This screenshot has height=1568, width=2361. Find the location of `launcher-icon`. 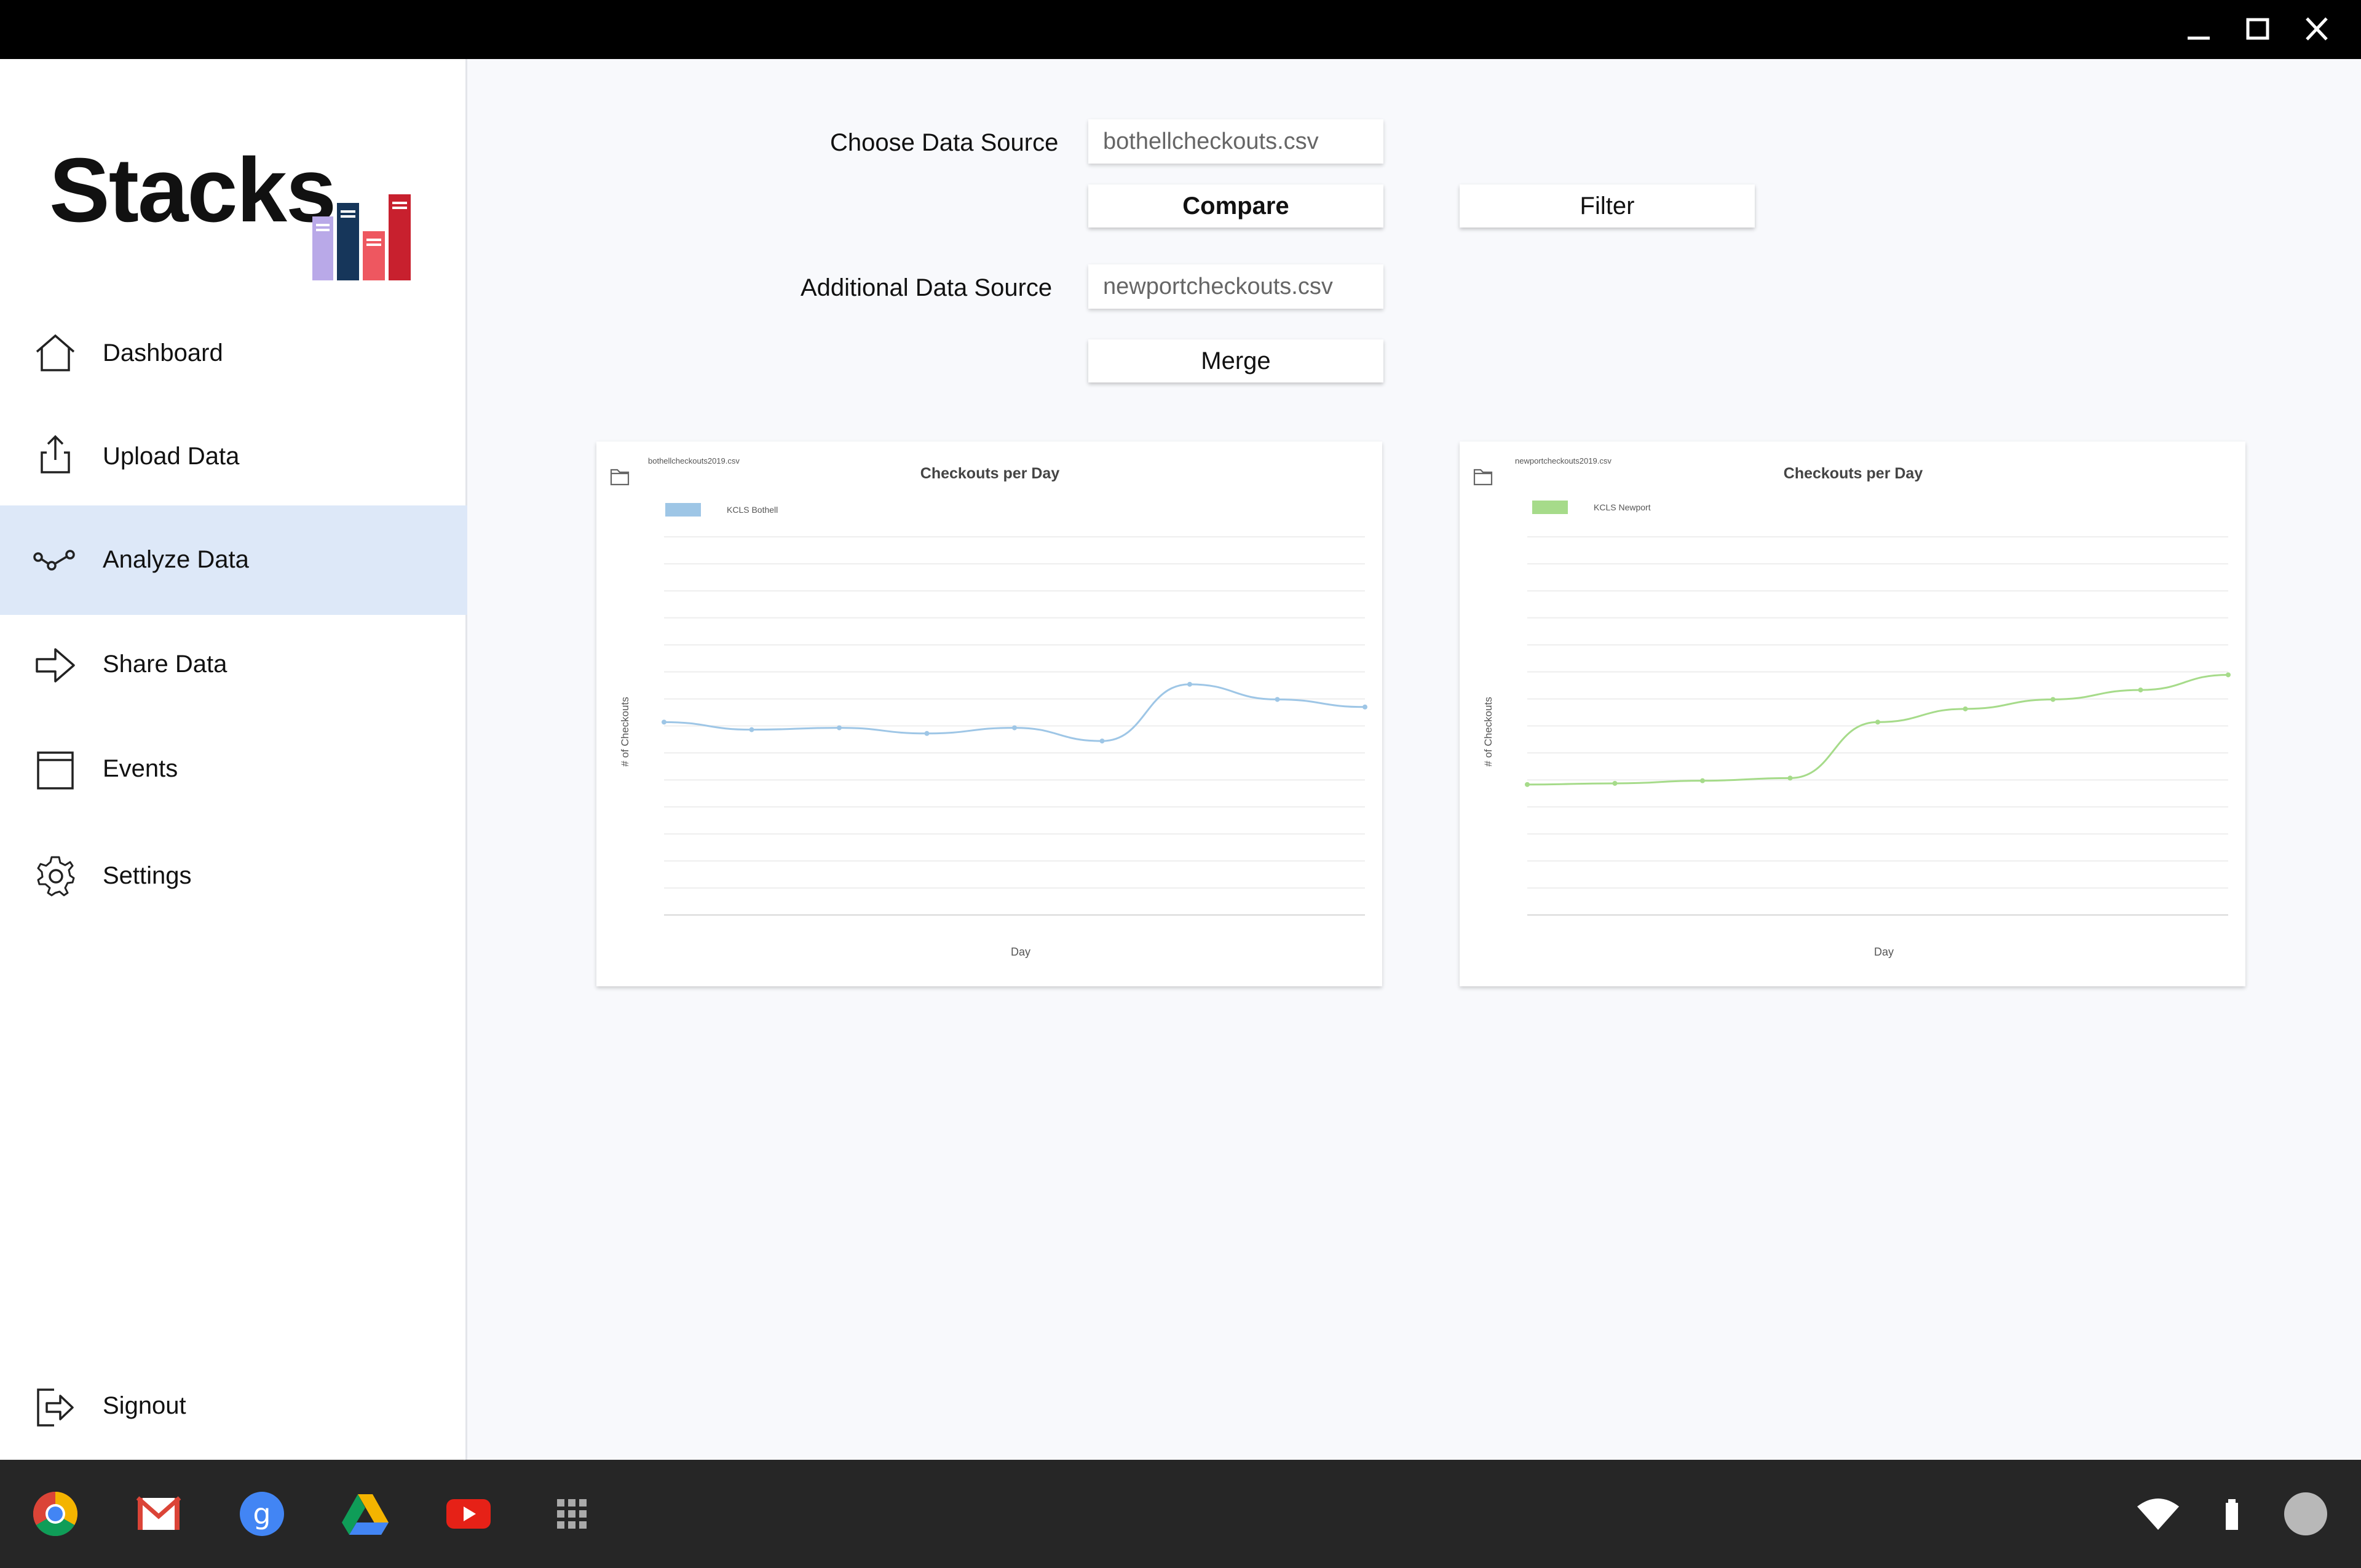

launcher-icon is located at coordinates (571, 1513).